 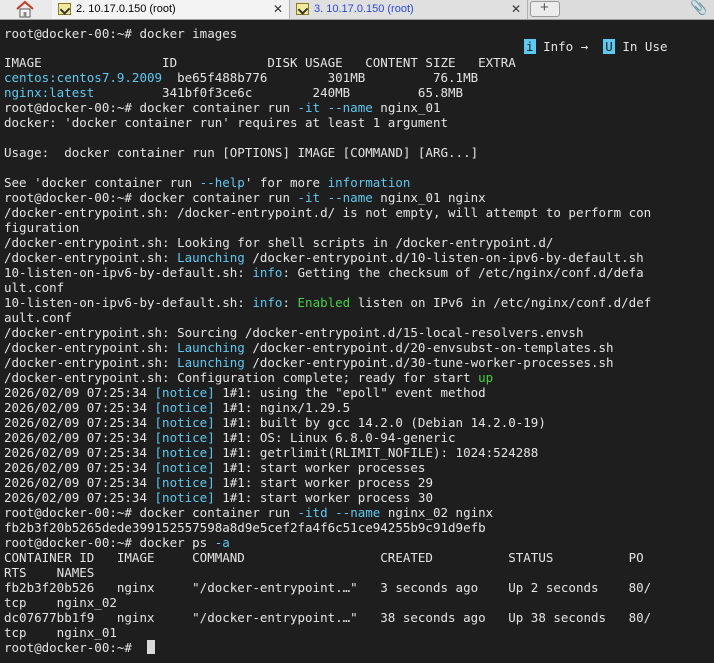 What do you see at coordinates (335, 437) in the screenshot?
I see `terminal-text: 1#1: OS: Linux 6.8.0-94-generic` at bounding box center [335, 437].